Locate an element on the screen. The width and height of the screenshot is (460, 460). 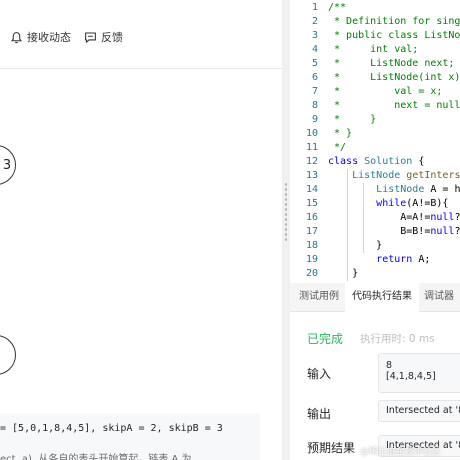
notify-label: 接收动态 is located at coordinates (49, 37).